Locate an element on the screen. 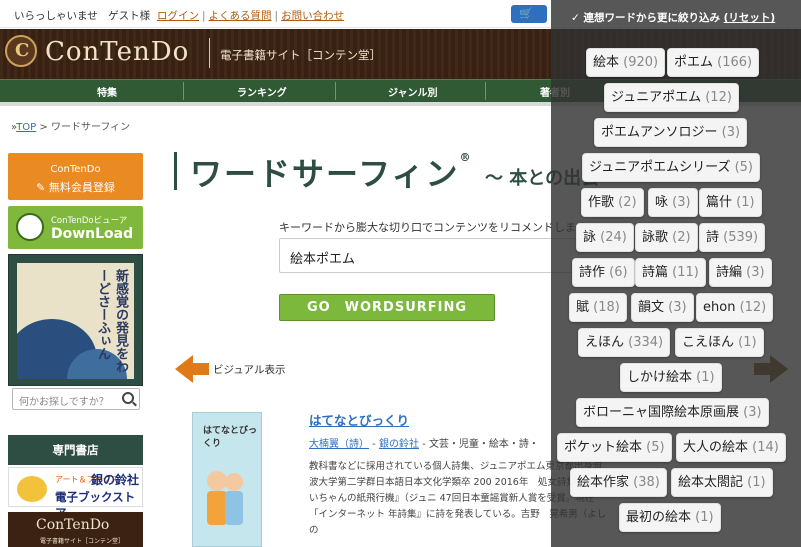 The image size is (801, 547). related-word-chip: ジュニアポエムシリーズ (5) is located at coordinates (671, 167).